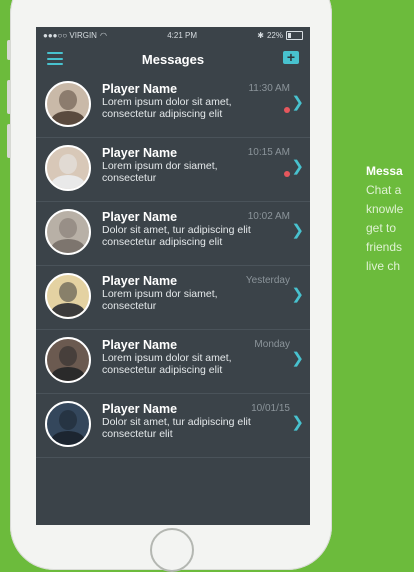 The image size is (414, 572). Describe the element at coordinates (268, 152) in the screenshot. I see `message-time: 10:15 AM` at that location.